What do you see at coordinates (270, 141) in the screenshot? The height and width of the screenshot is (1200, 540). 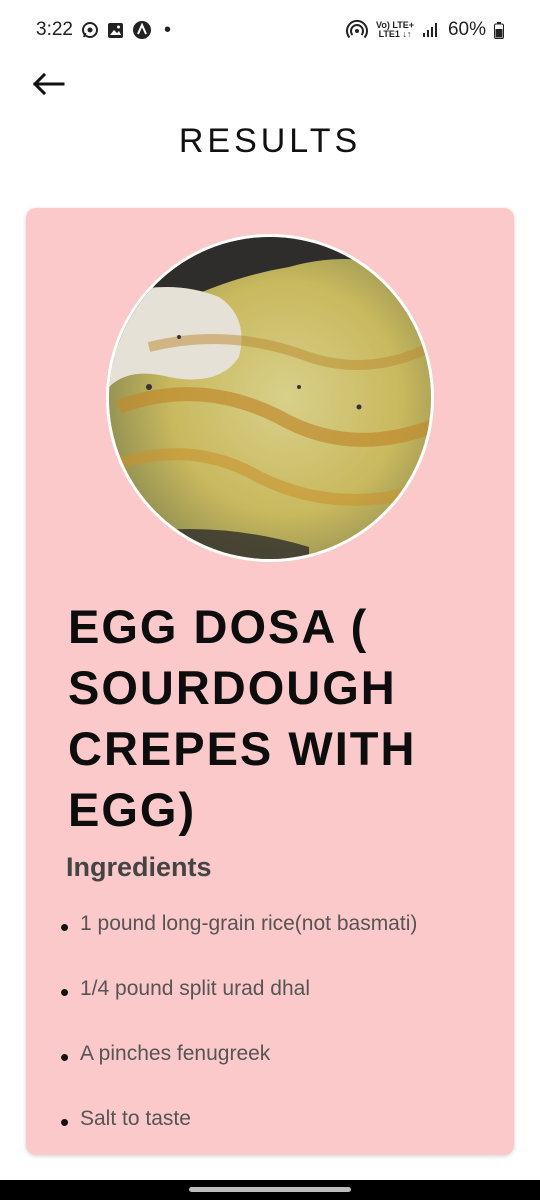 I see `page-title: RESULTS` at bounding box center [270, 141].